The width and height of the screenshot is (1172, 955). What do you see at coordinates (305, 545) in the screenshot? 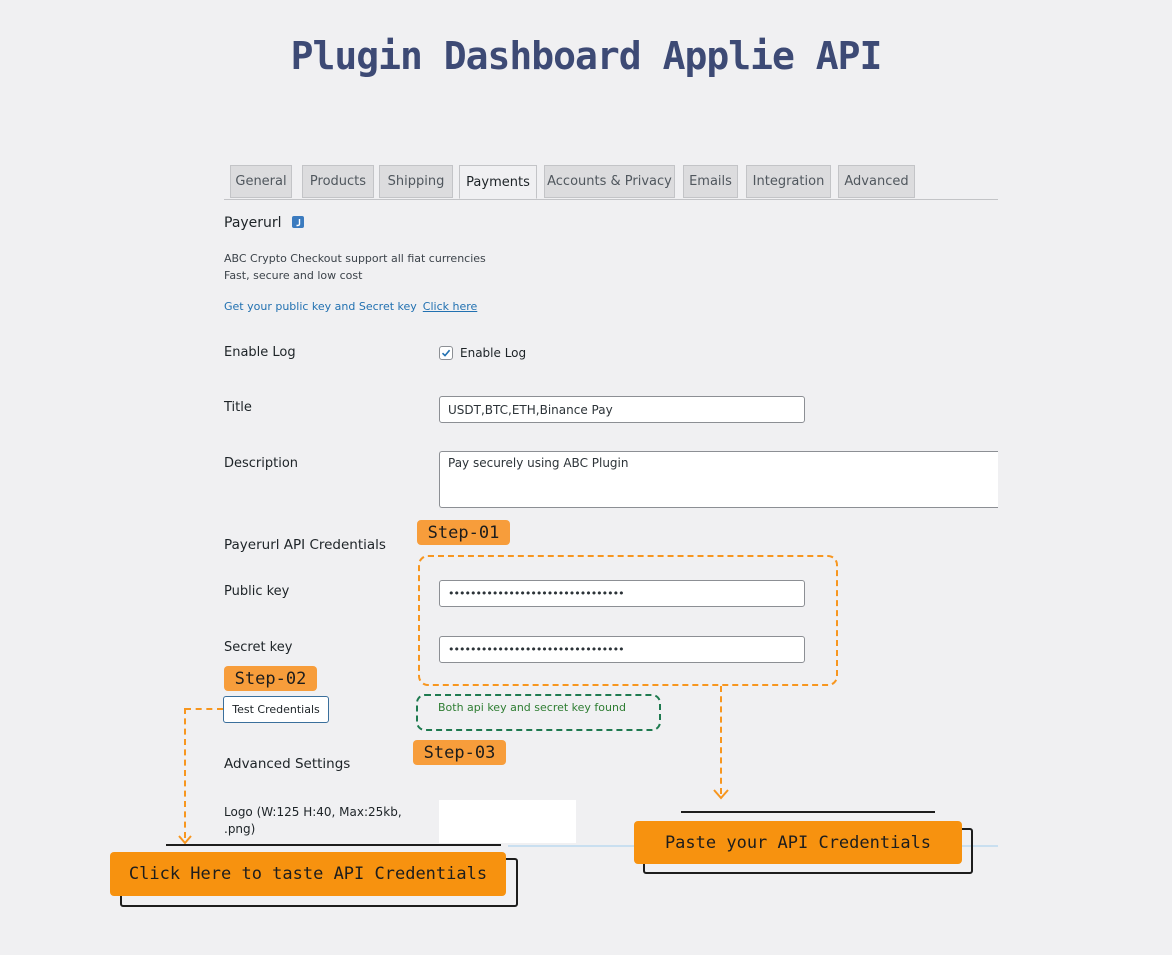
I see `credentials-heading: Payerurl API Credentials` at bounding box center [305, 545].